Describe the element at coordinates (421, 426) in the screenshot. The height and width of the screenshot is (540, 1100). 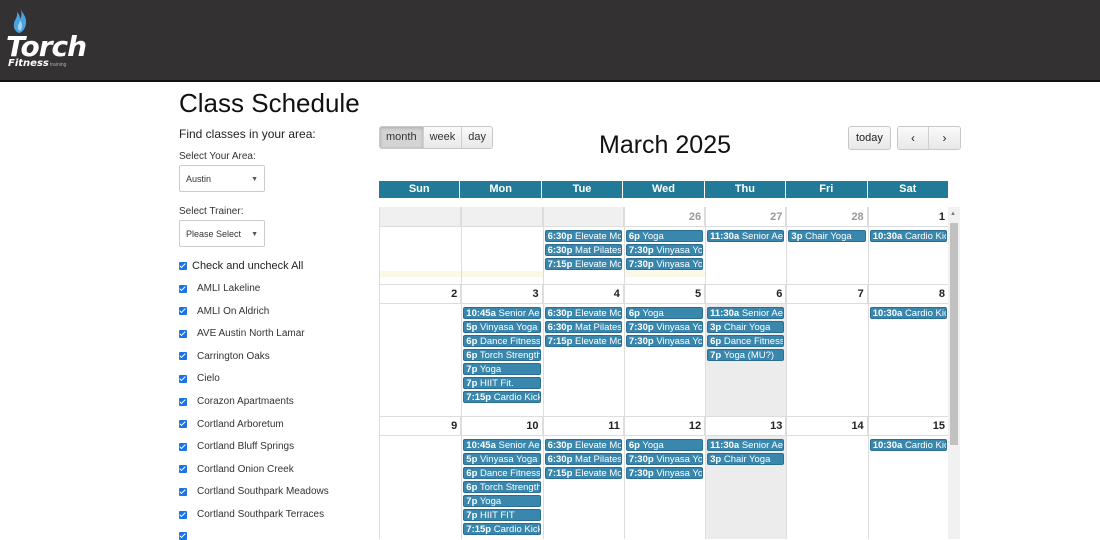
I see `day-number: 9` at that location.